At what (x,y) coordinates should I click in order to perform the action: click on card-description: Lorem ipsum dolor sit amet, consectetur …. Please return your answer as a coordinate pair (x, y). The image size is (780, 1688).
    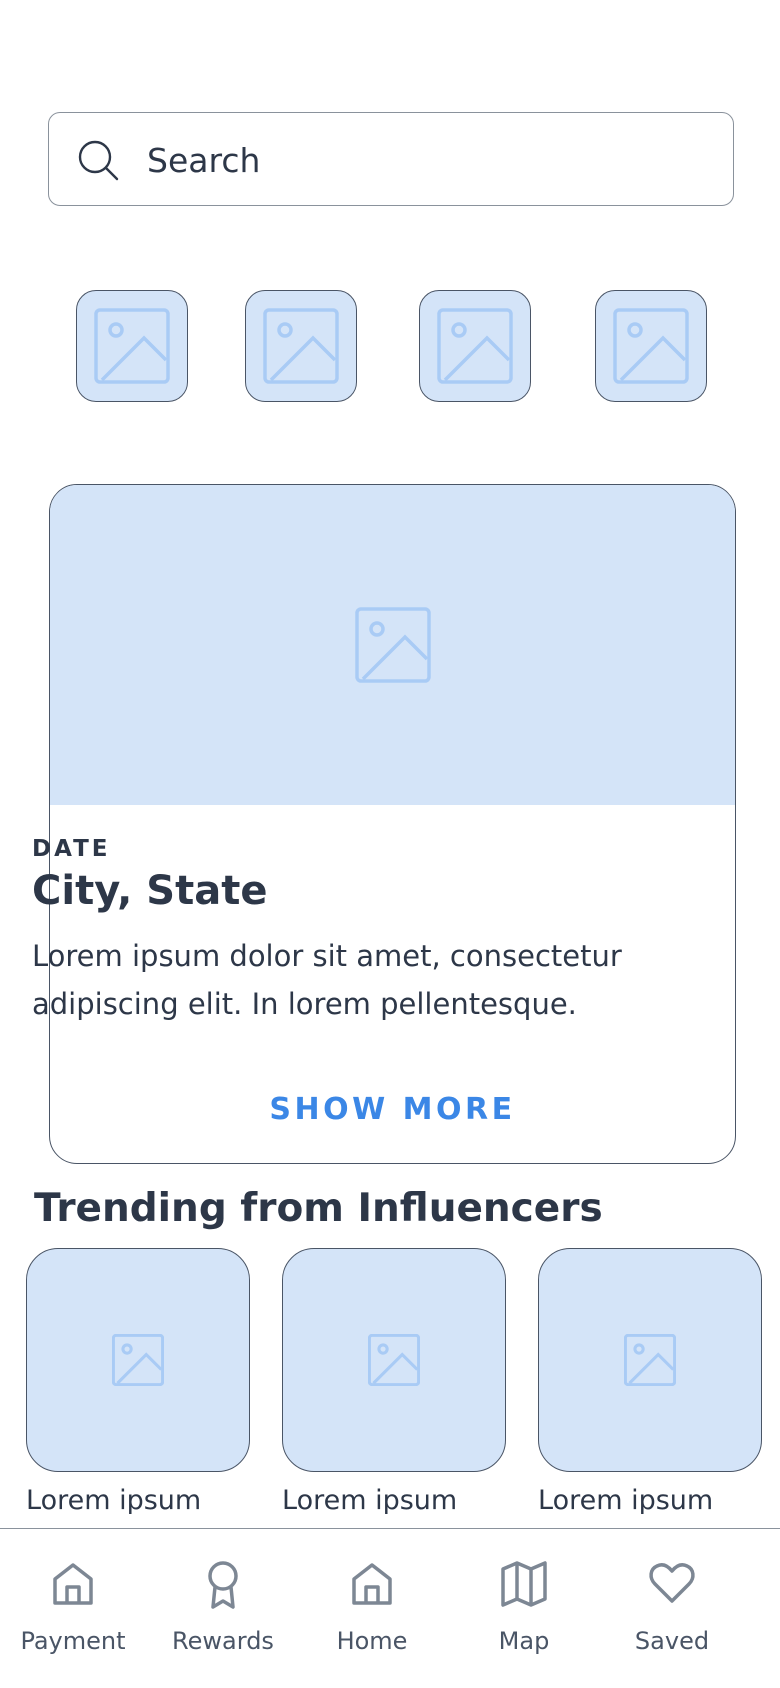
    Looking at the image, I should click on (327, 980).